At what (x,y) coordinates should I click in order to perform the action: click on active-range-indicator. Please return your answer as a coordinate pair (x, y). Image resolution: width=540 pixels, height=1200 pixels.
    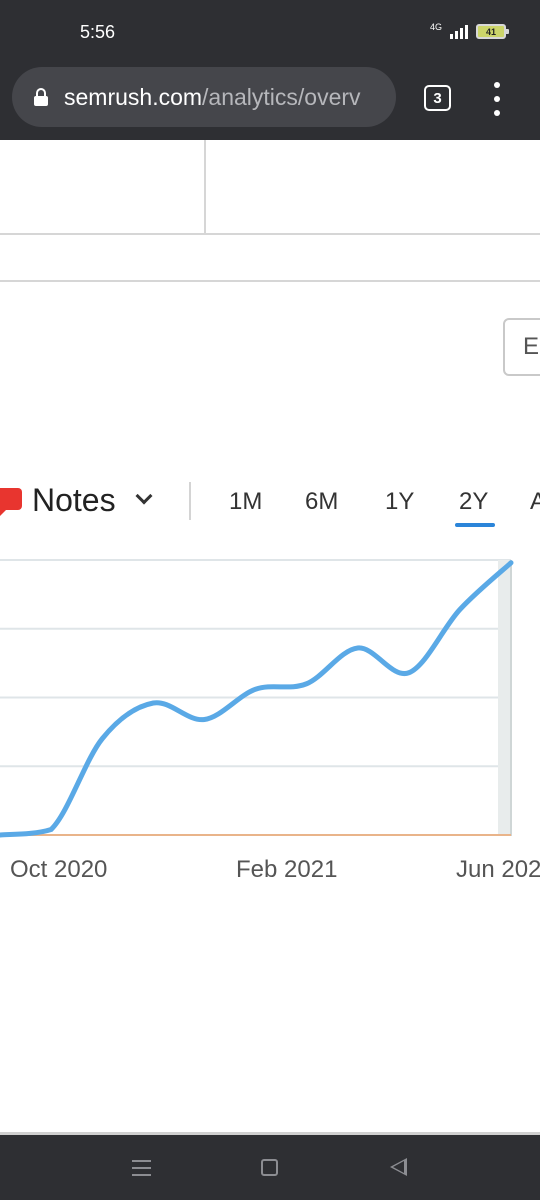
    Looking at the image, I should click on (475, 525).